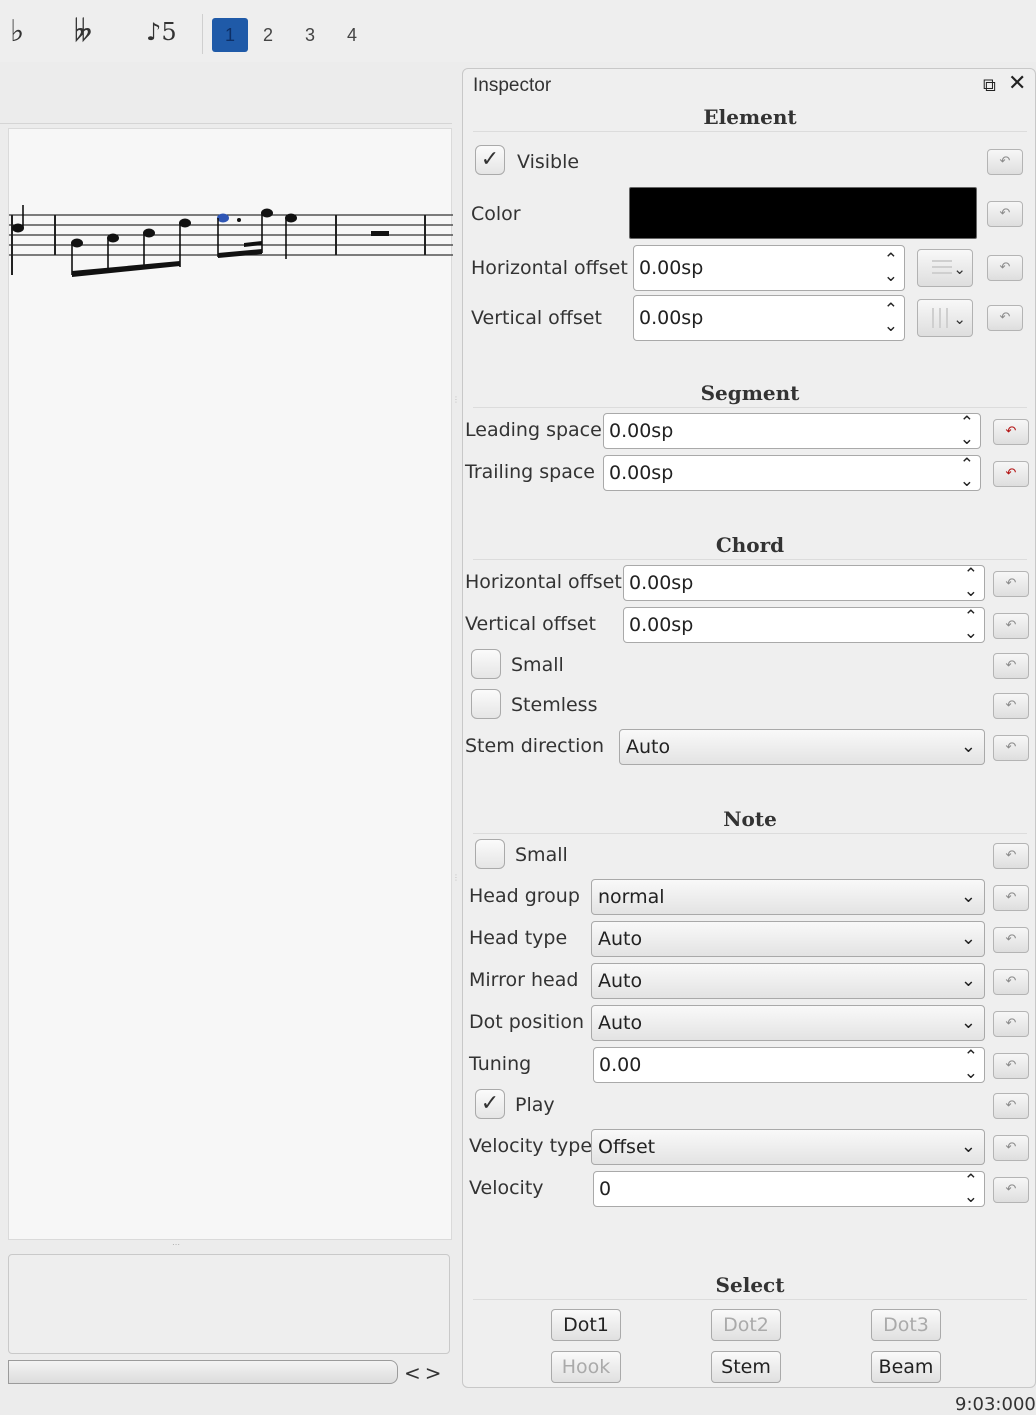 Image resolution: width=1036 pixels, height=1415 pixels. Describe the element at coordinates (802, 747) in the screenshot. I see `stem-direction-select: Auto ⌄` at that location.